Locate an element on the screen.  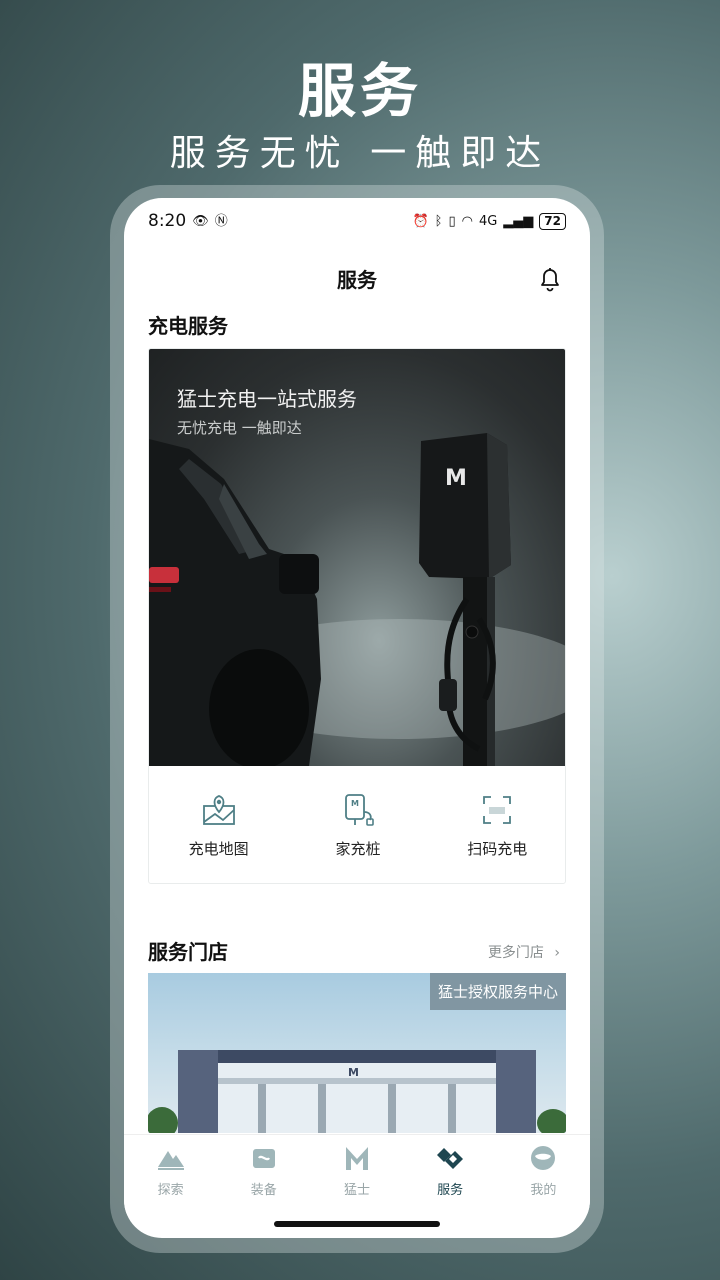
scan-charge-button: 扫码充电 is located at coordinates (497, 825).